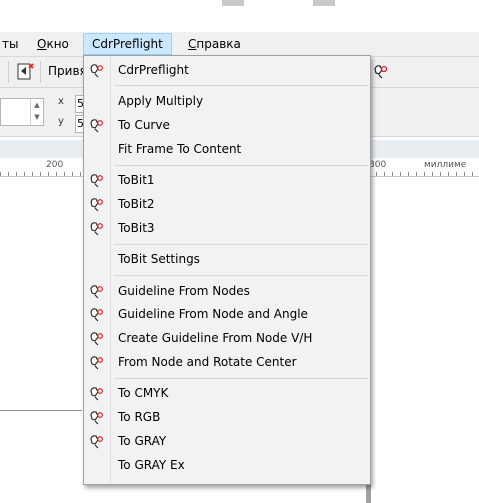 This screenshot has height=503, width=479. What do you see at coordinates (143, 393) in the screenshot?
I see `menu-item-label: To CMYK` at bounding box center [143, 393].